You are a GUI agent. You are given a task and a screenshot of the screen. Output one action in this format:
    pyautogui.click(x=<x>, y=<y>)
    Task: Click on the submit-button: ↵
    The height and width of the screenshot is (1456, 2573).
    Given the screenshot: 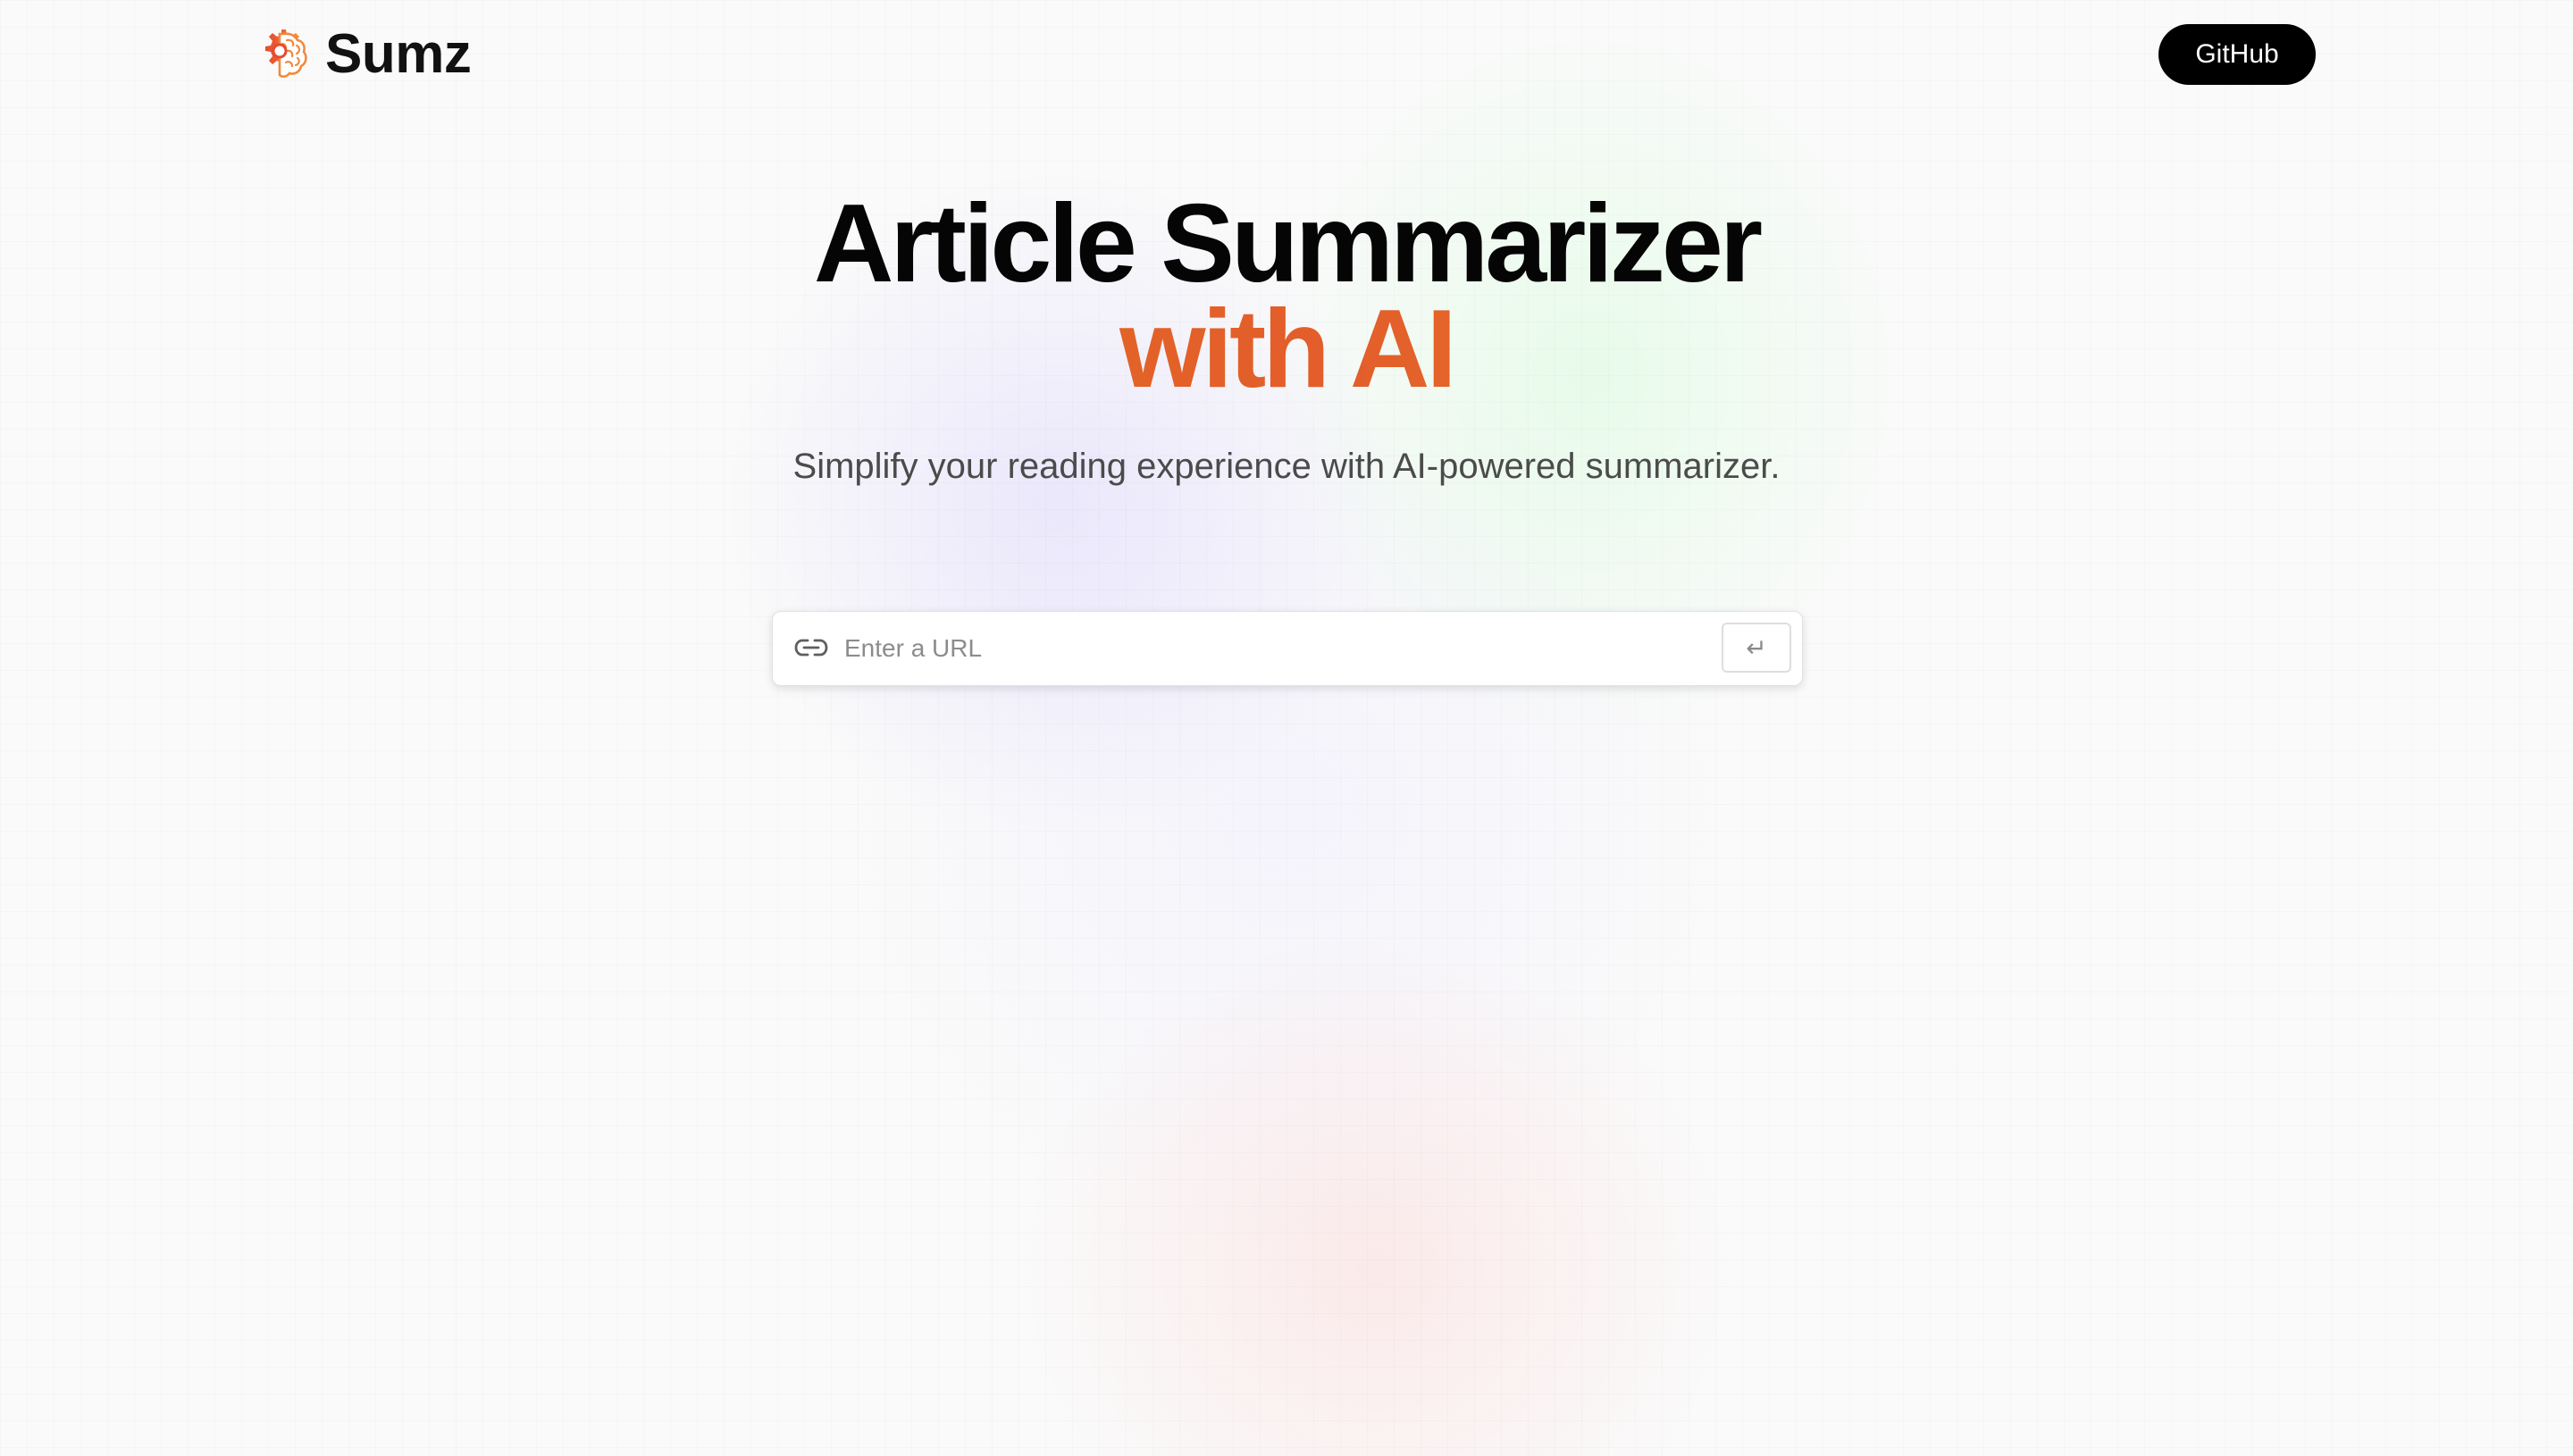 What is the action you would take?
    pyautogui.click(x=1756, y=648)
    